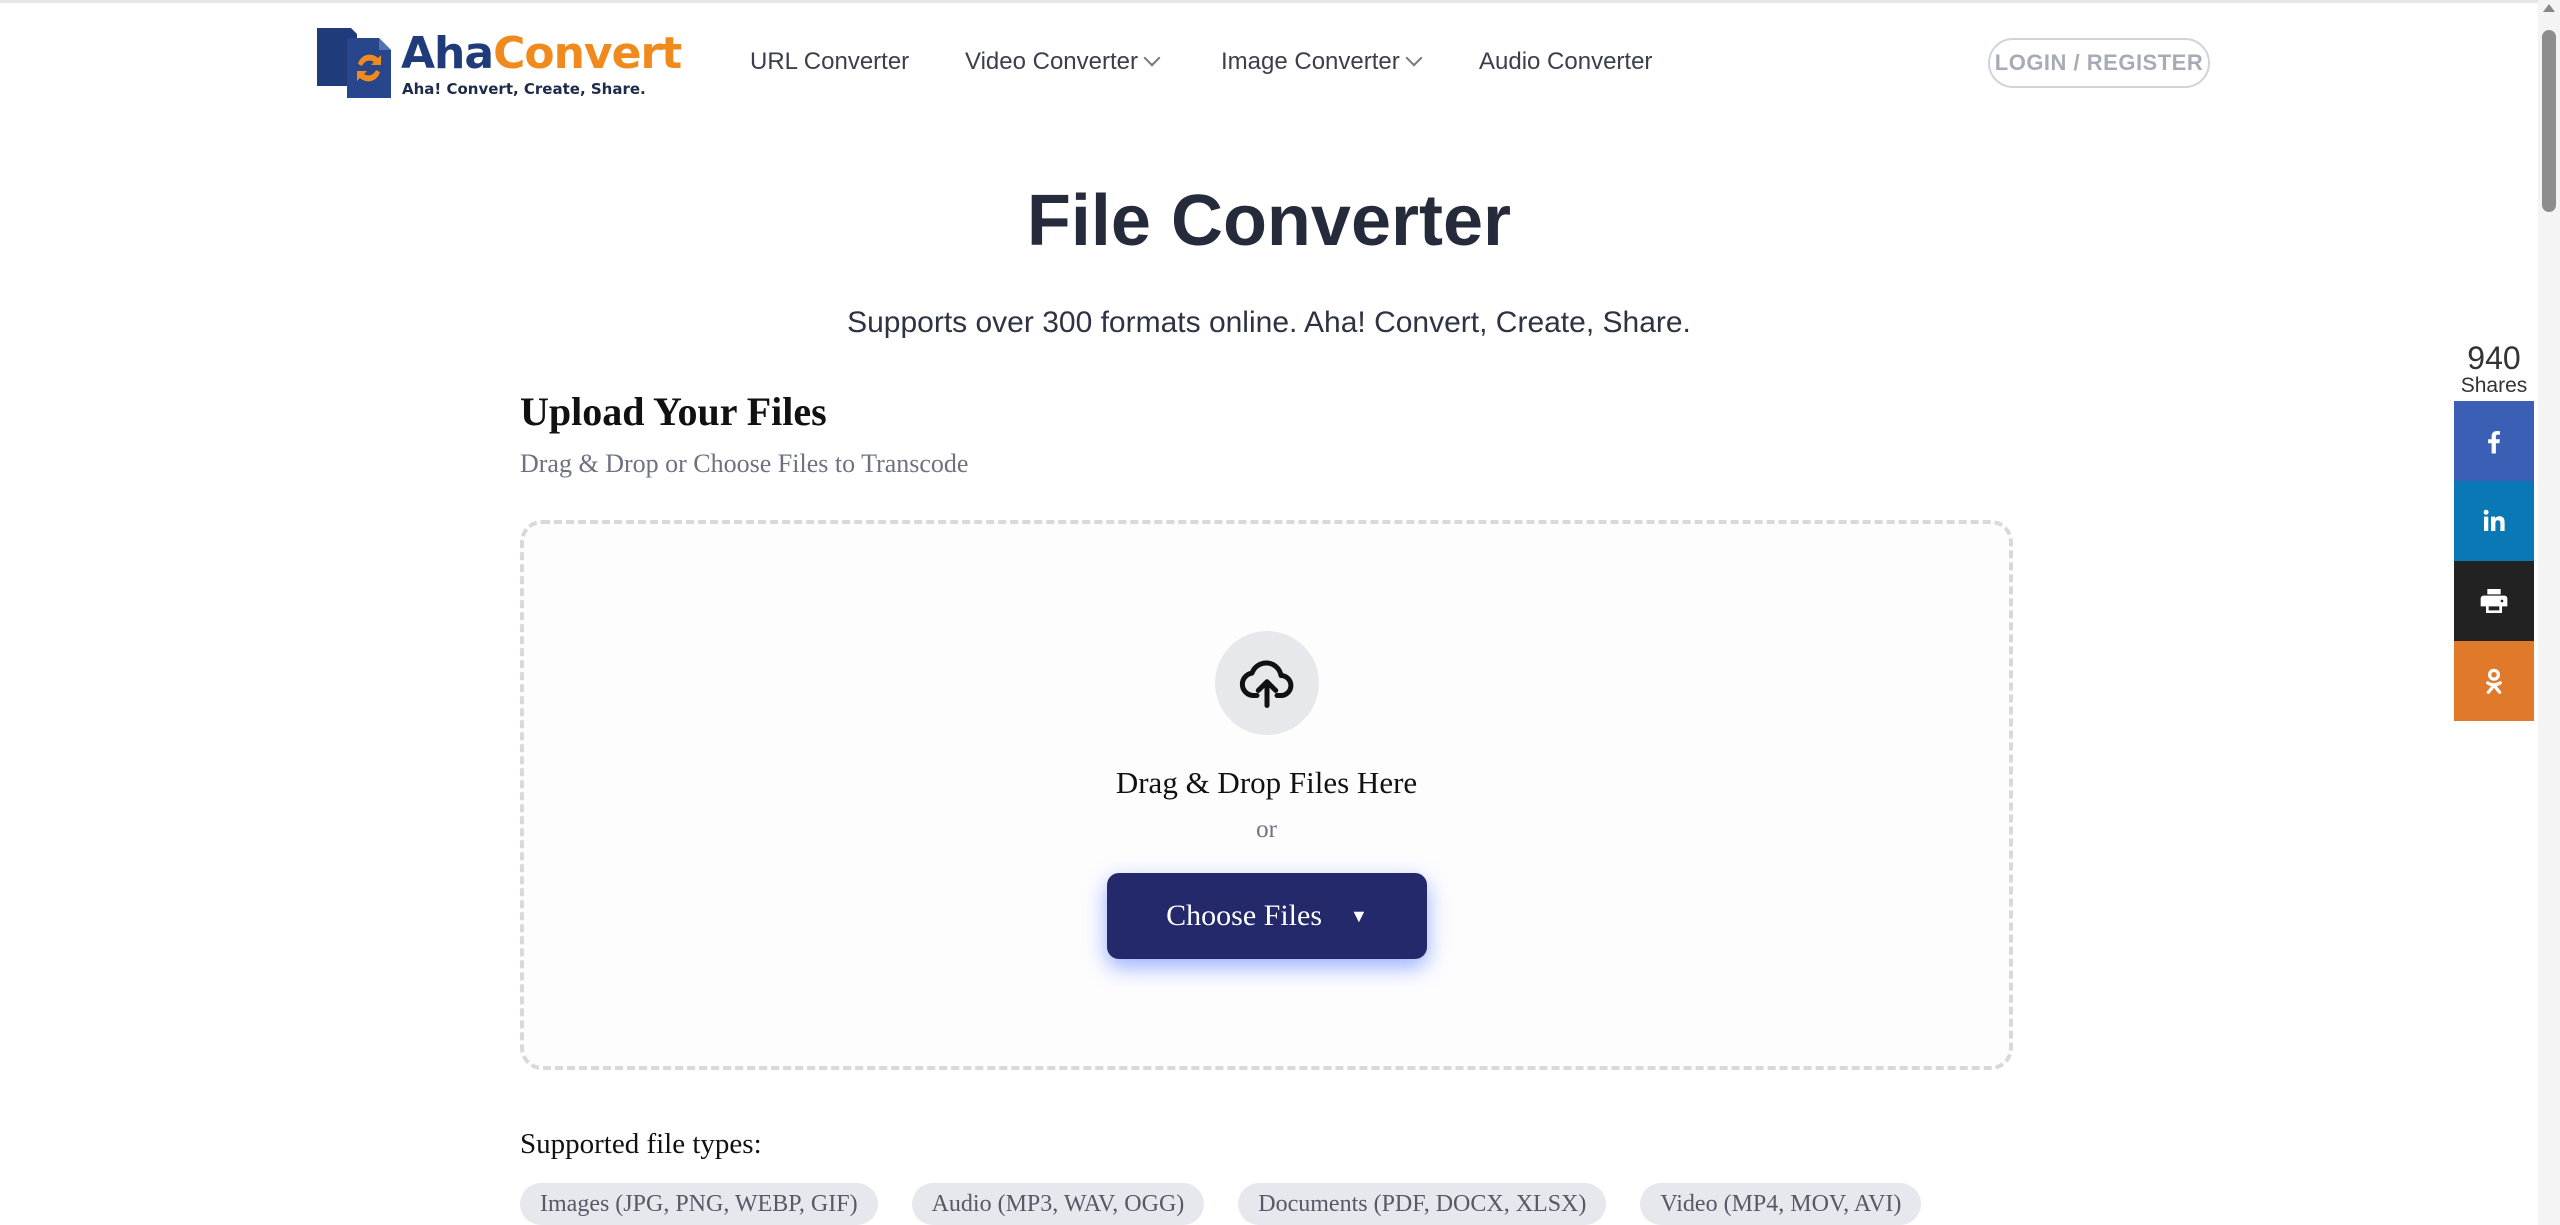  What do you see at coordinates (1051, 61) in the screenshot?
I see `nav-label: Video Converter` at bounding box center [1051, 61].